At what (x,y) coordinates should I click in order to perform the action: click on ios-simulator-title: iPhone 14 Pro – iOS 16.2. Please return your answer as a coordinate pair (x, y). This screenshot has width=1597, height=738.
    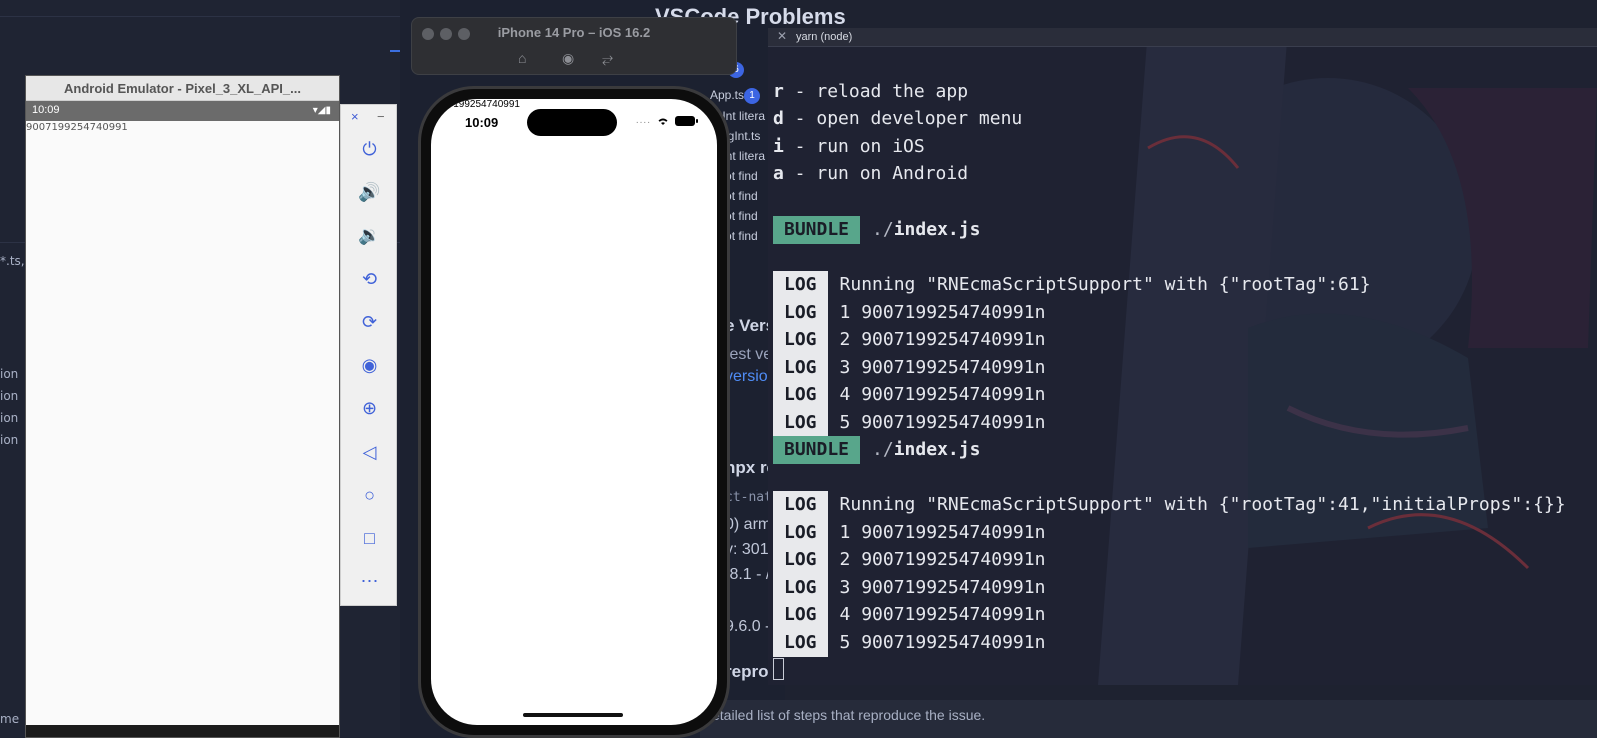
    Looking at the image, I should click on (574, 32).